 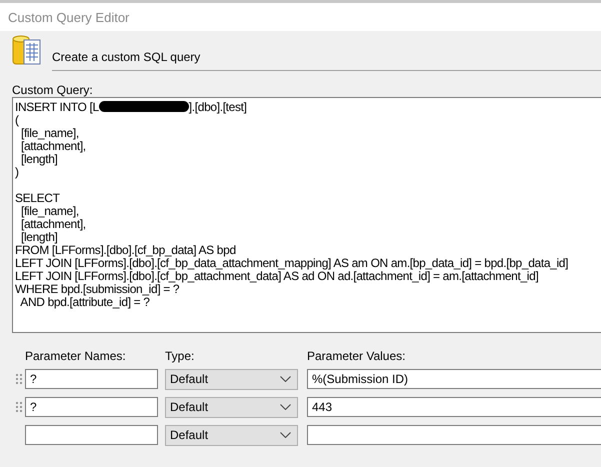 What do you see at coordinates (17, 120) in the screenshot?
I see `code-line: (` at bounding box center [17, 120].